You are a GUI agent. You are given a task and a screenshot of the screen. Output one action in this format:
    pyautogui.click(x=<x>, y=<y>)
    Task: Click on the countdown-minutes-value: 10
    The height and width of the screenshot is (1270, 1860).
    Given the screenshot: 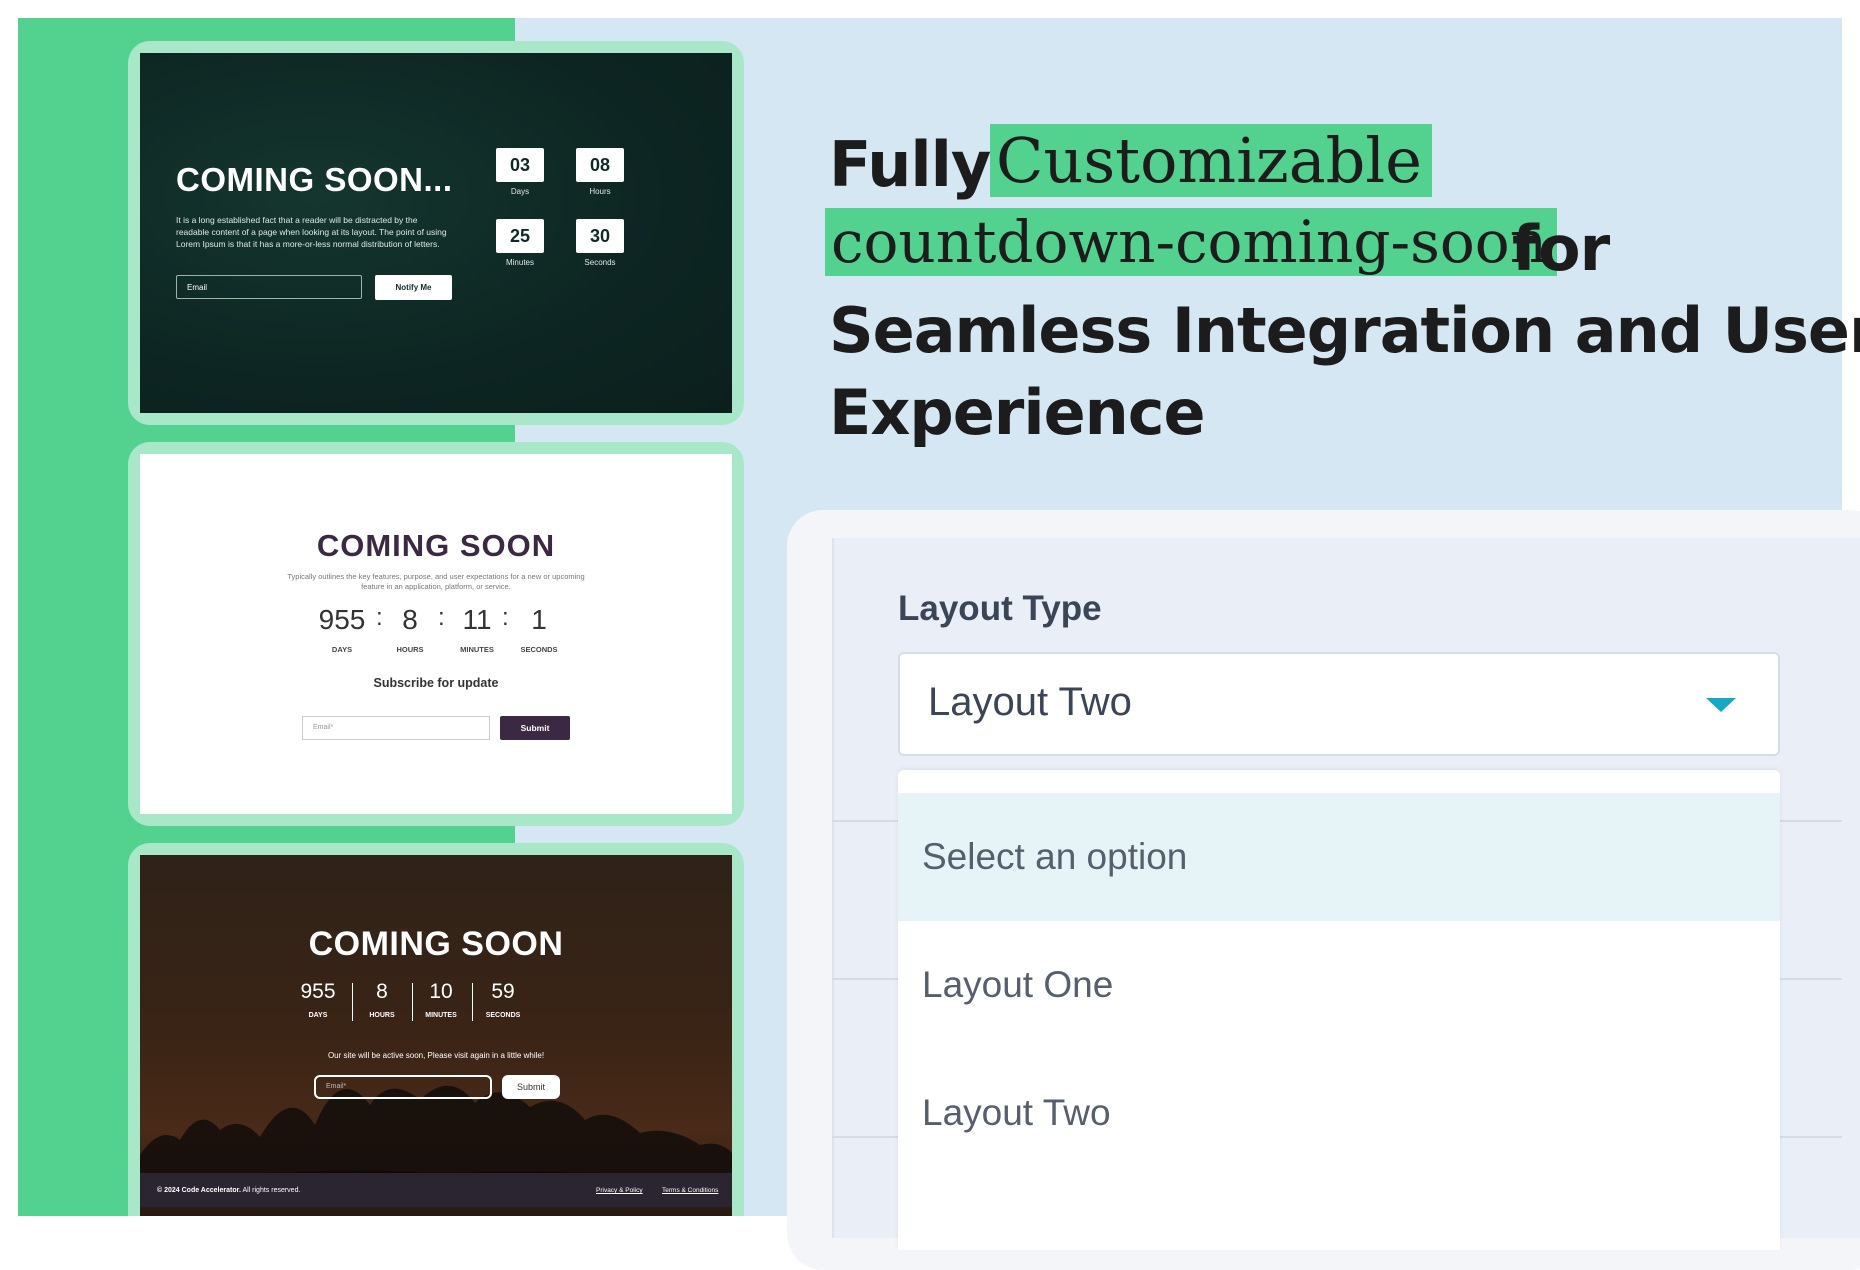 What is the action you would take?
    pyautogui.click(x=441, y=991)
    